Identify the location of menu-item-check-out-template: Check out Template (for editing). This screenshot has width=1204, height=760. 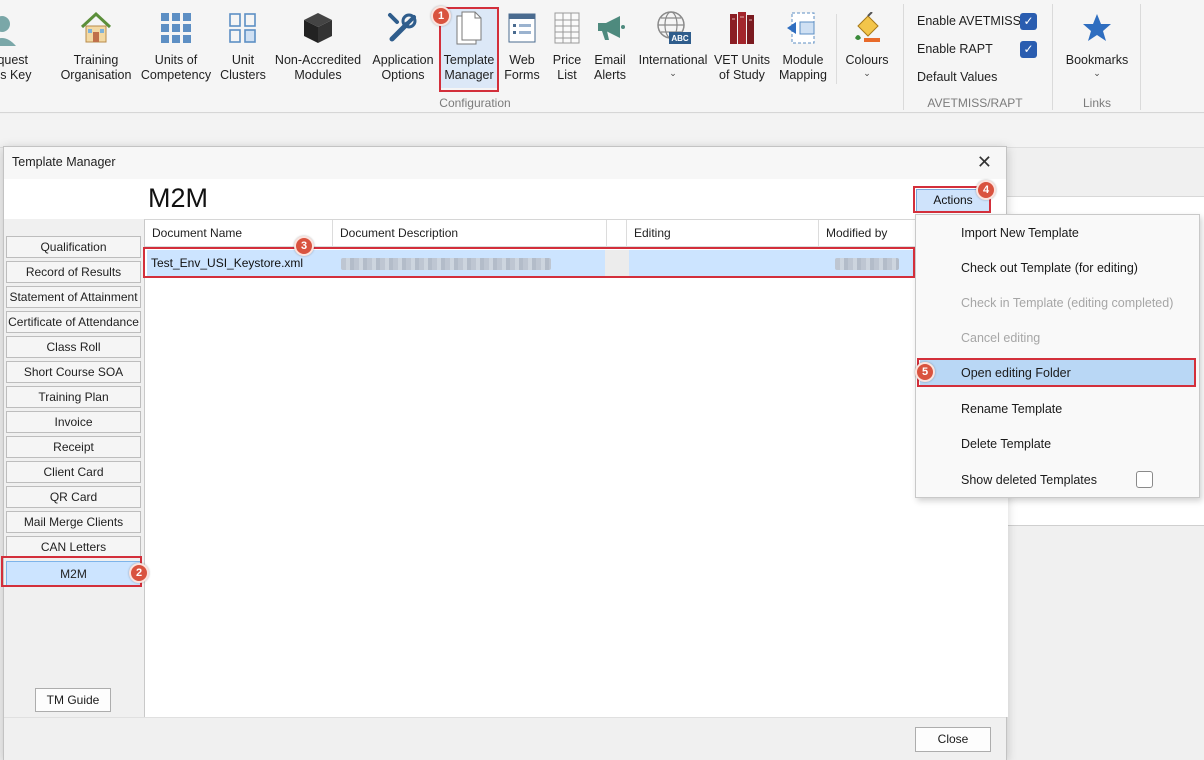
(1057, 268).